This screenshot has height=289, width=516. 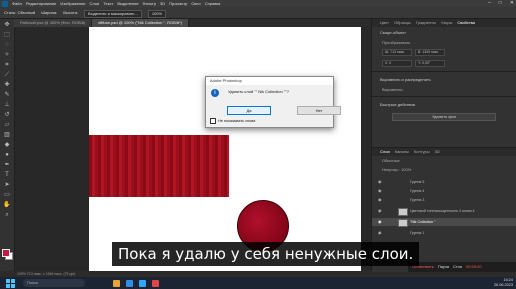 I want to click on brush-tool-icon: ✎, so click(x=7, y=95).